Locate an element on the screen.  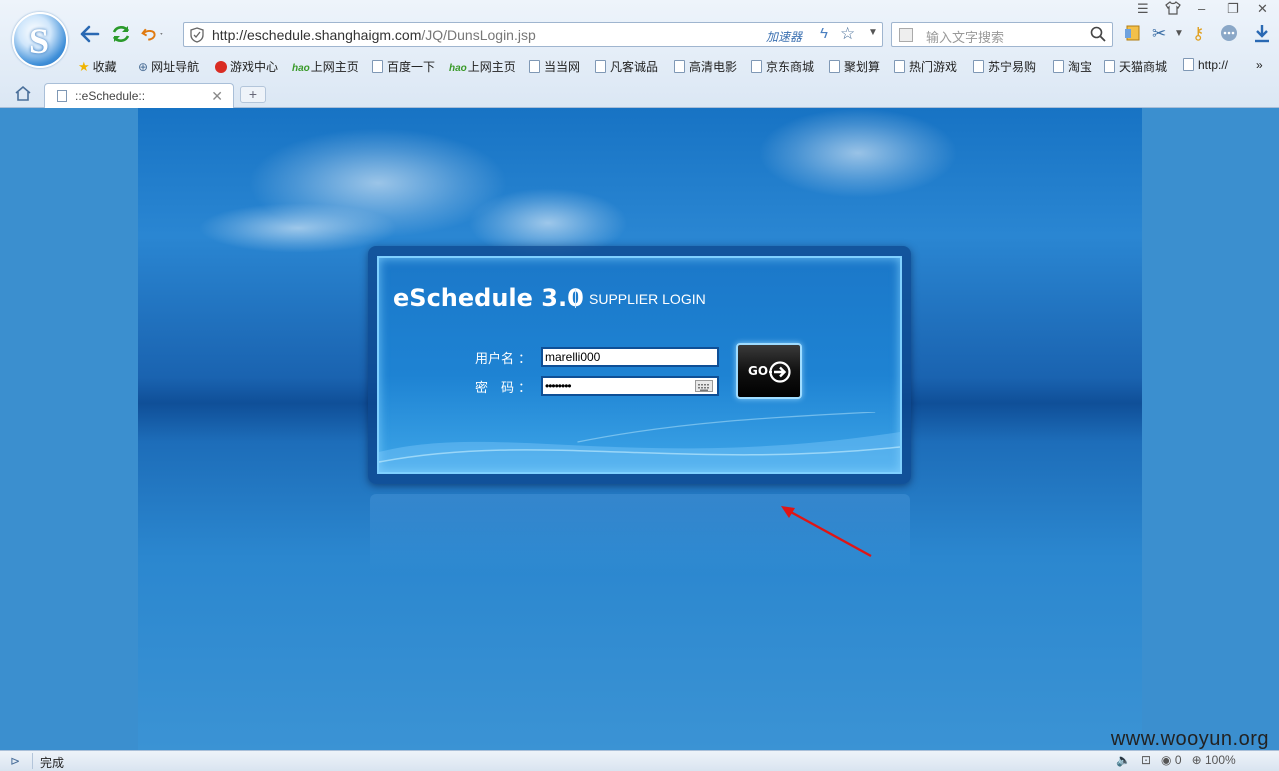
download-icon is located at coordinates (1262, 36).